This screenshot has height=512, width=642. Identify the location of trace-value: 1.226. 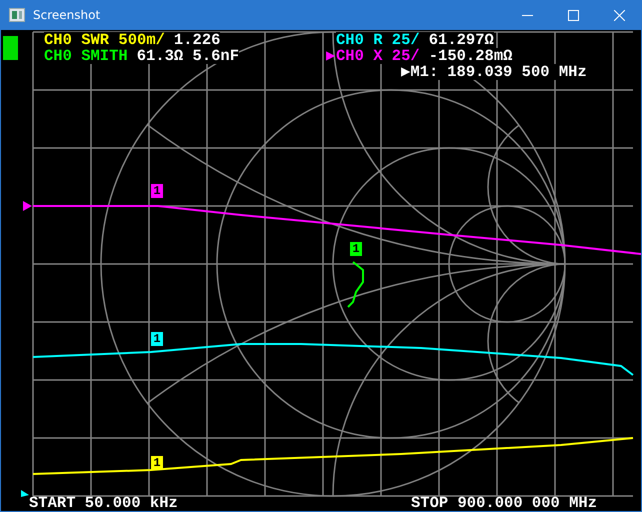
(197, 40).